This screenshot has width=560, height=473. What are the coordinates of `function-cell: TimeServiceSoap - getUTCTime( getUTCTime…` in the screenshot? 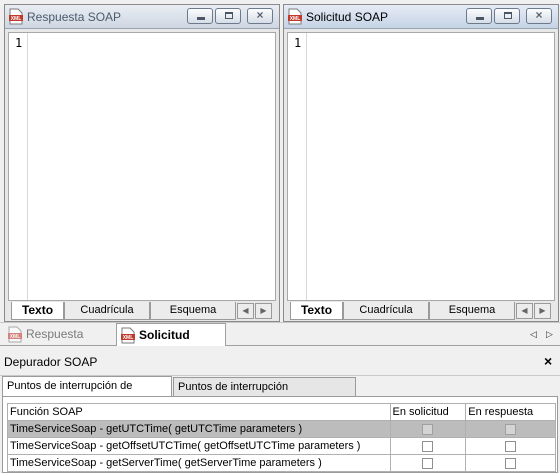 It's located at (199, 429).